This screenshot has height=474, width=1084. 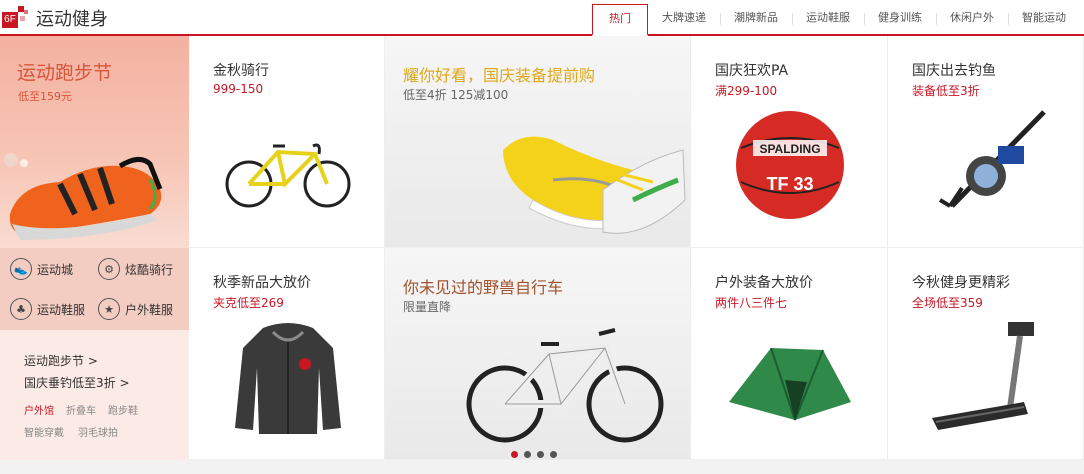 I want to click on banner-subtitle: 低至159元, so click(x=45, y=96).